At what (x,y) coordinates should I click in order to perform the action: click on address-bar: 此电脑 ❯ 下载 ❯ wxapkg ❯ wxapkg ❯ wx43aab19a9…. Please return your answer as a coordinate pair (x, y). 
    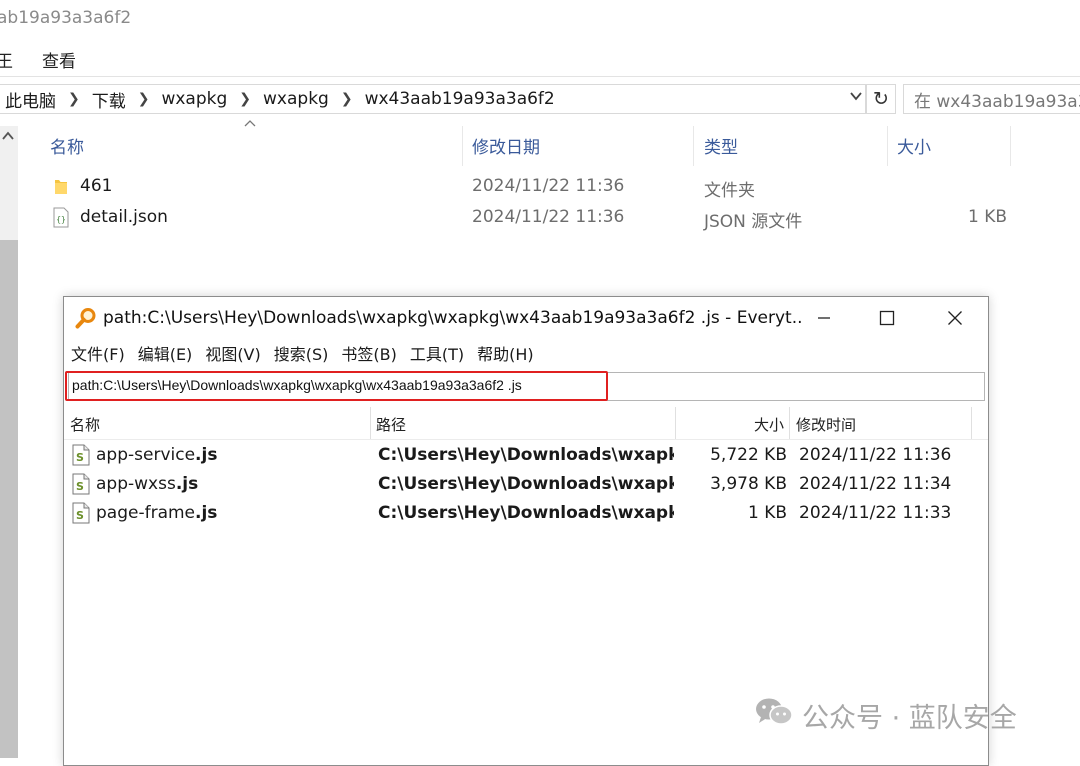
    Looking at the image, I should click on (433, 99).